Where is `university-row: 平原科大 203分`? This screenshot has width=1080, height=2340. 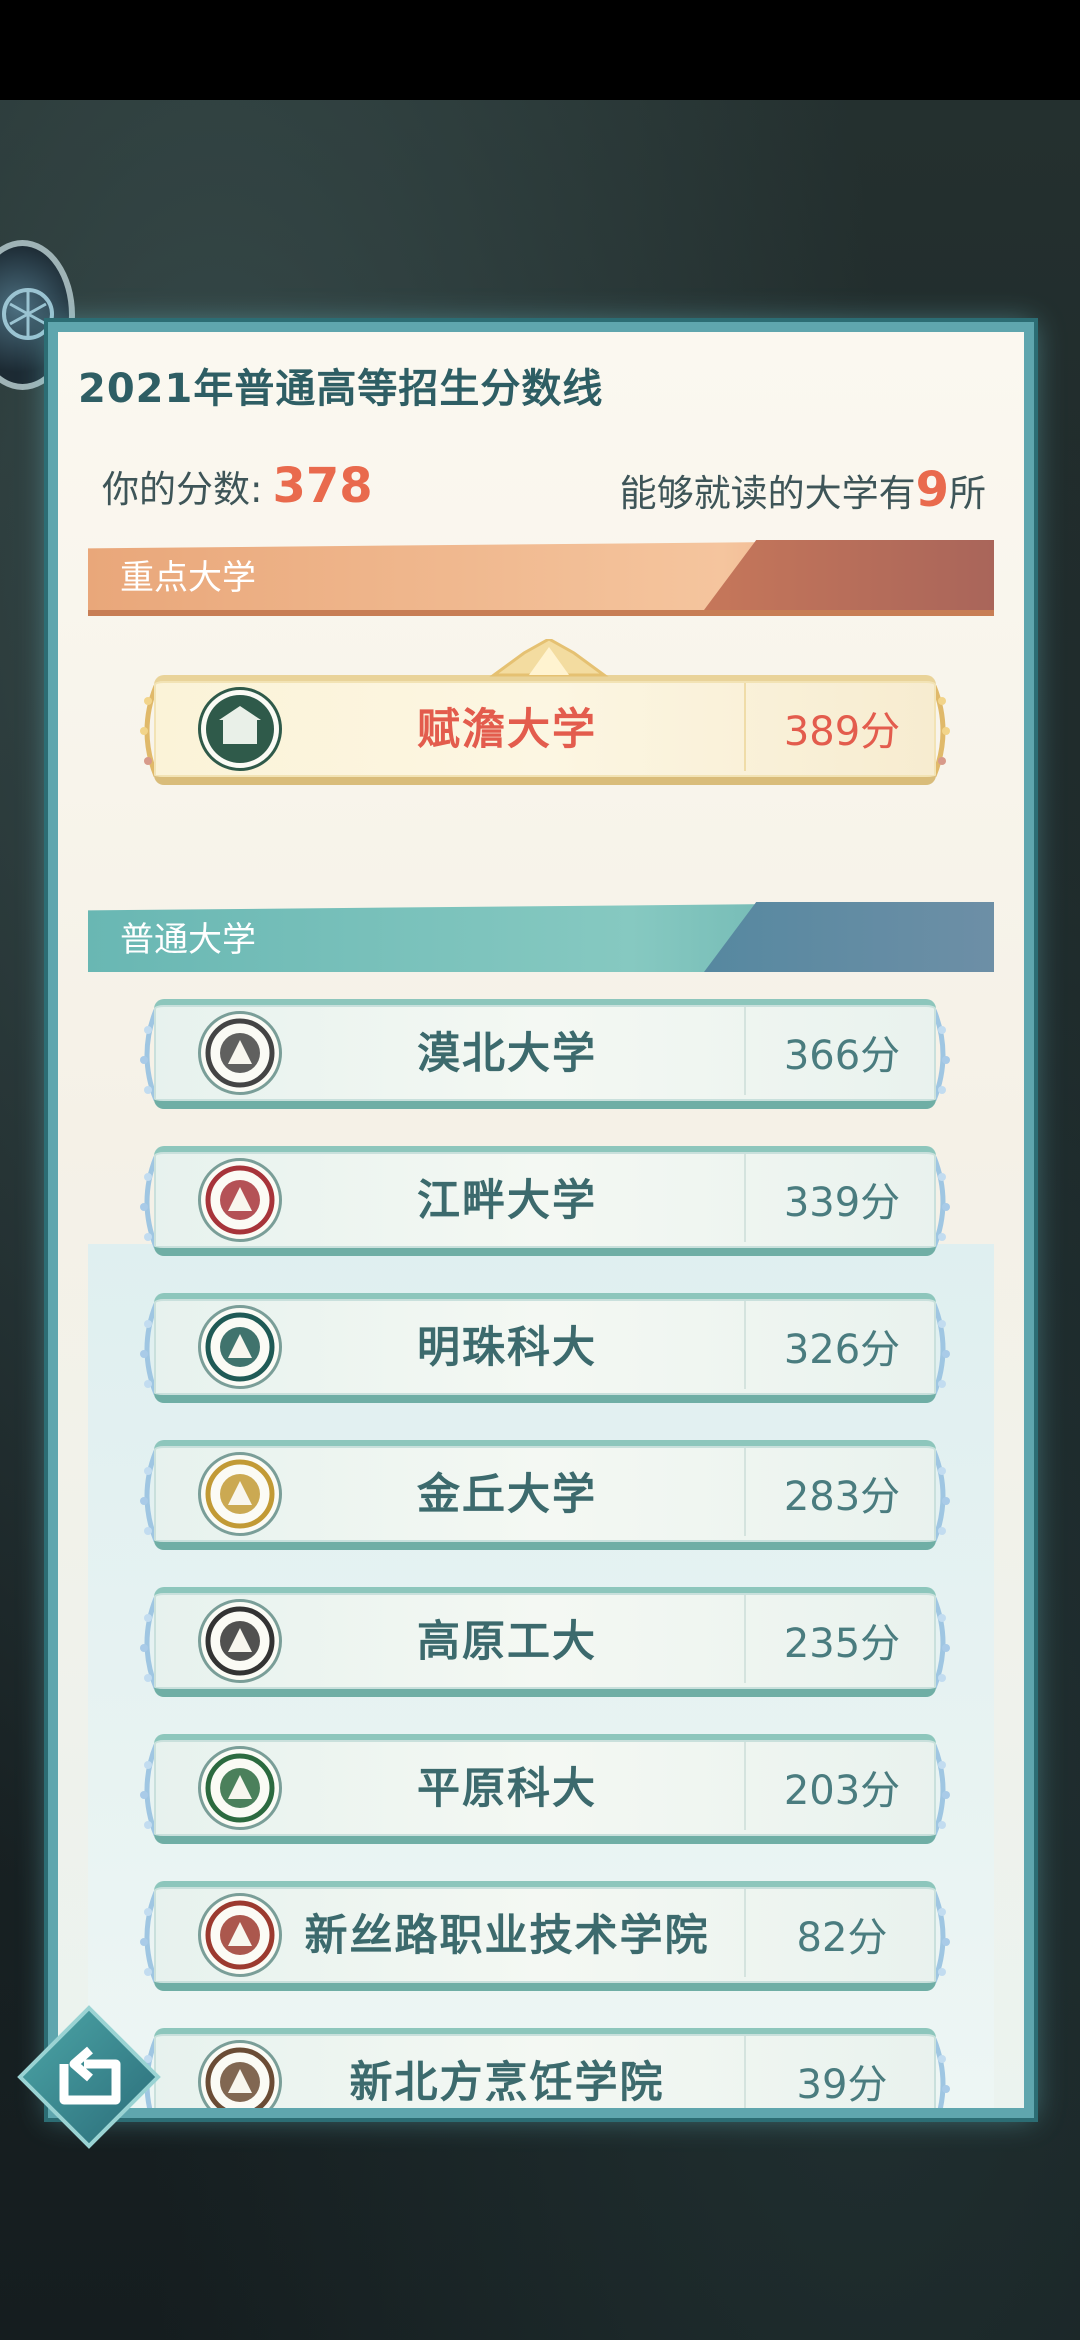 university-row: 平原科大 203分 is located at coordinates (545, 1789).